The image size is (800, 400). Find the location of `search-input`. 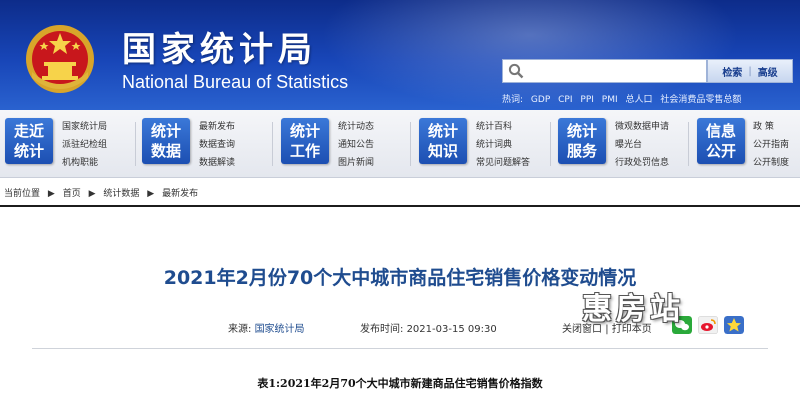

search-input is located at coordinates (604, 71).